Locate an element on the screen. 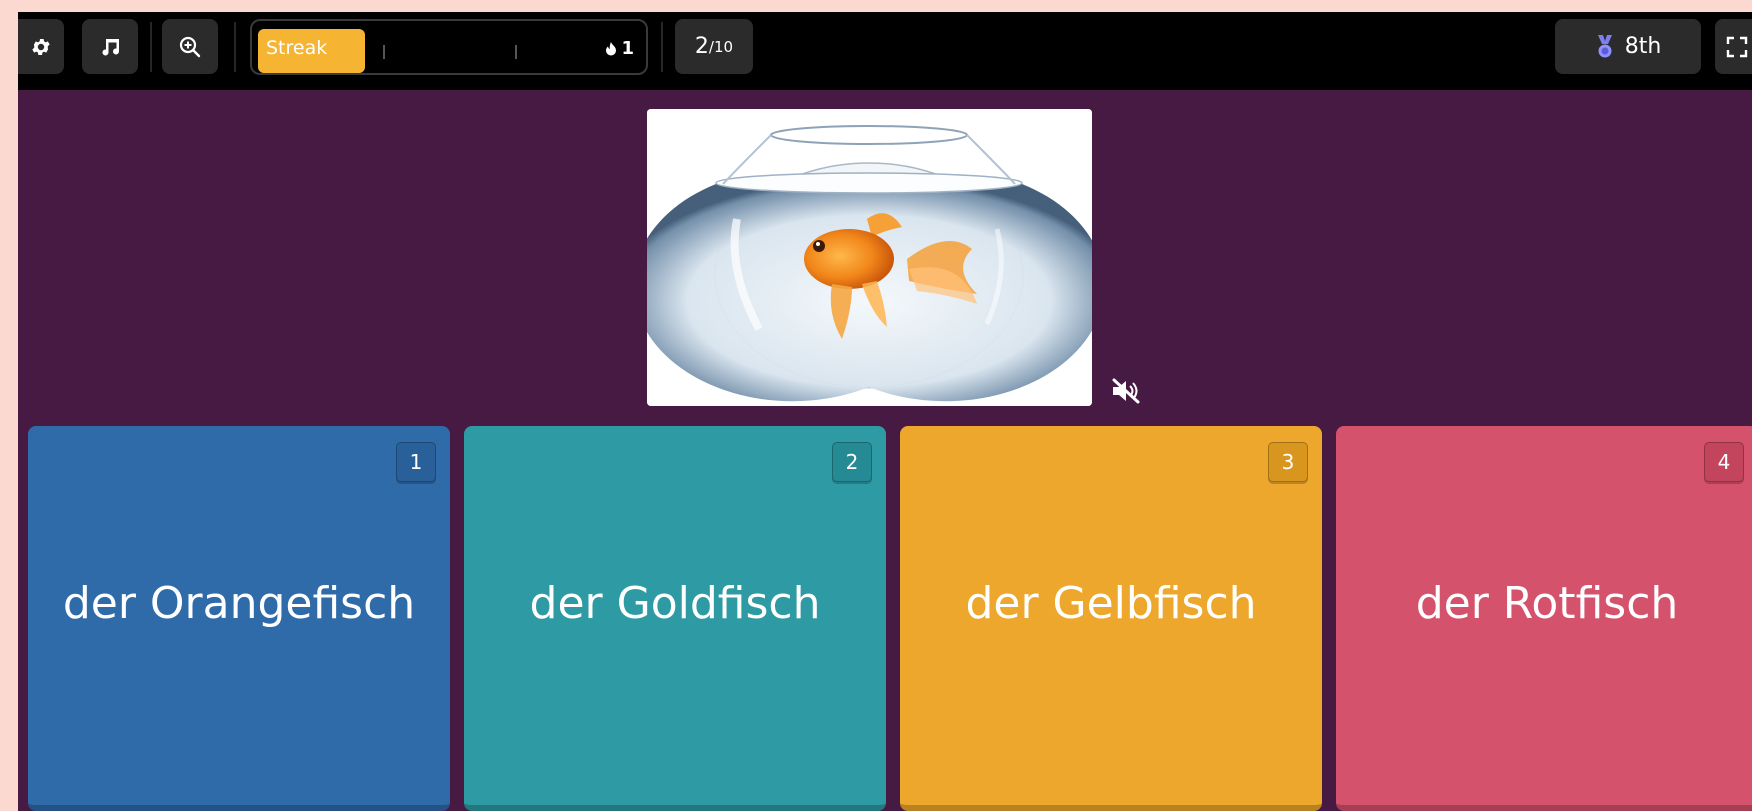  answer-option-1: 1 der Orangefisch is located at coordinates (239, 618).